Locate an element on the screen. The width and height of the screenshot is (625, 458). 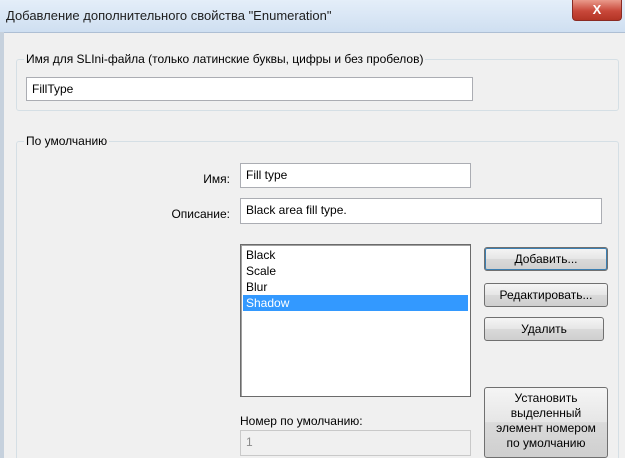
delete-button: Удалить is located at coordinates (544, 329).